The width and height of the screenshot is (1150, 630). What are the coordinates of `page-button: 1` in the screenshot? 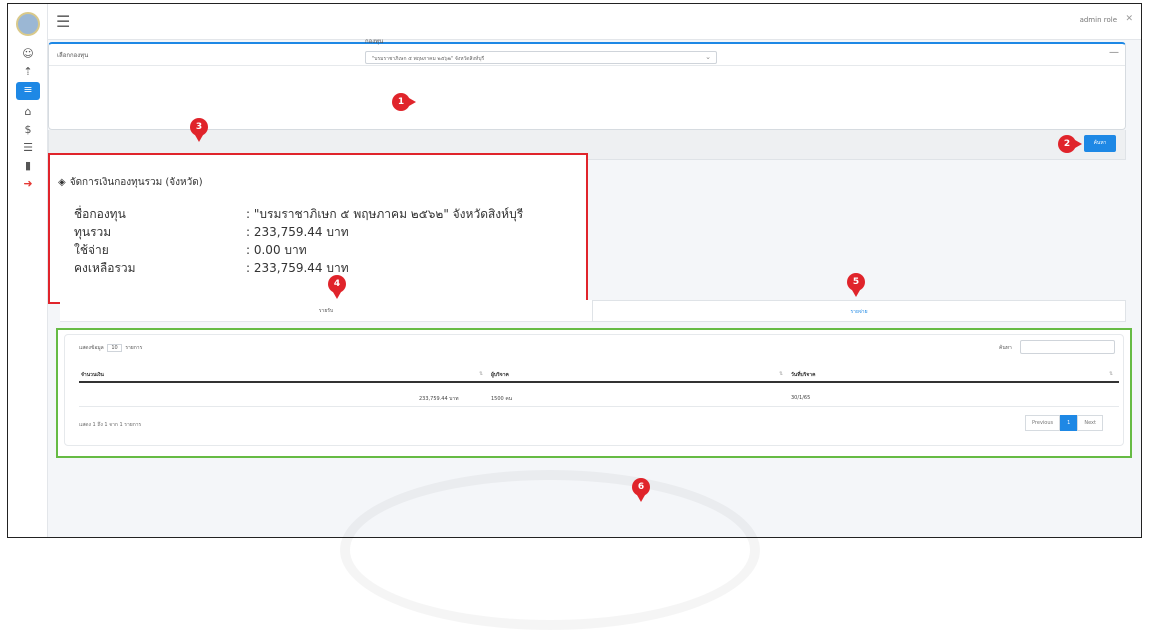 It's located at (1069, 423).